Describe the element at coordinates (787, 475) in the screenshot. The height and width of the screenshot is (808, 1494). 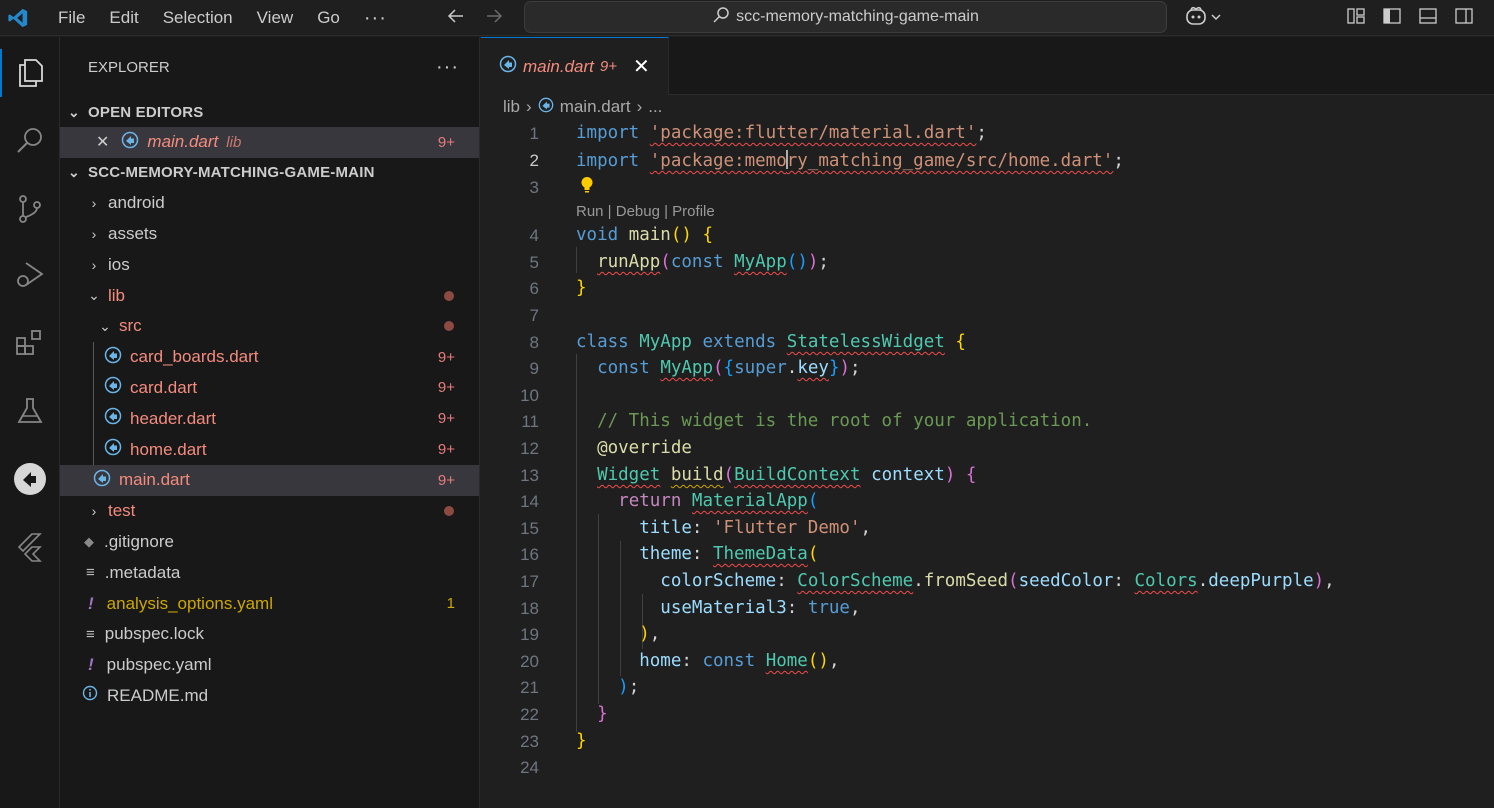
I see `code-line: Widget build(BuildContext context) {` at that location.